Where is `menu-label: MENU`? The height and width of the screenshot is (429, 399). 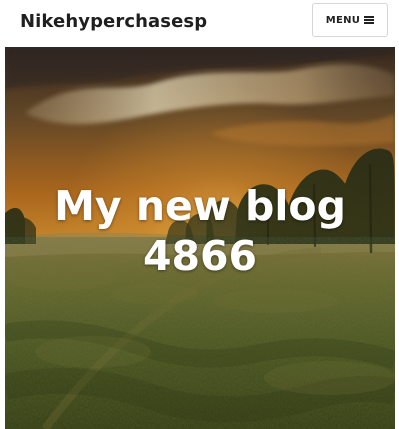
menu-label: MENU is located at coordinates (343, 20).